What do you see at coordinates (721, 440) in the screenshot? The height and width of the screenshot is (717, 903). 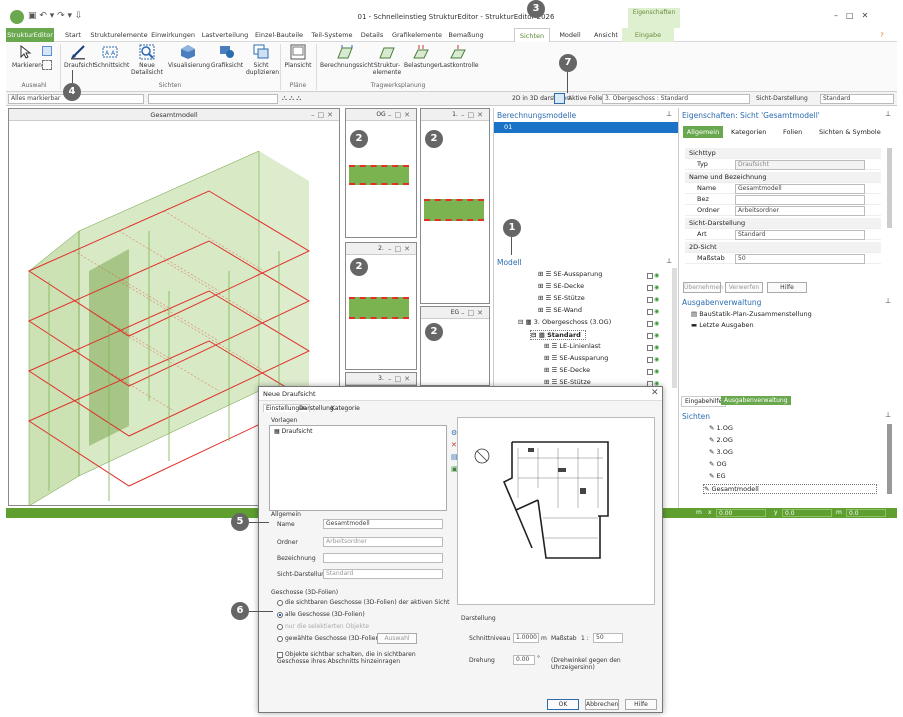 I see `sichten-item: ✎ 2.OG` at bounding box center [721, 440].